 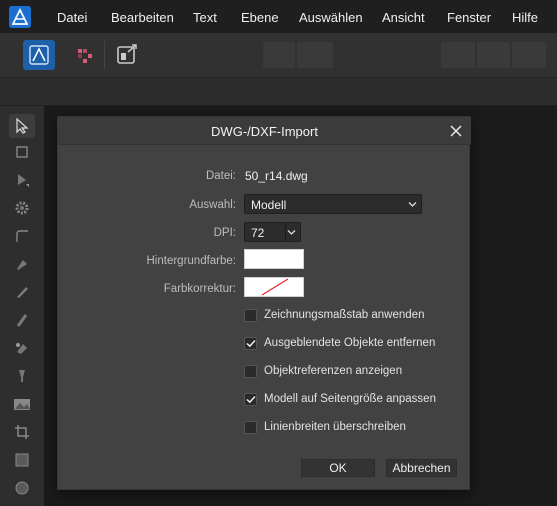 I want to click on background-color-label: Hintergrundfarbe:, so click(x=191, y=261).